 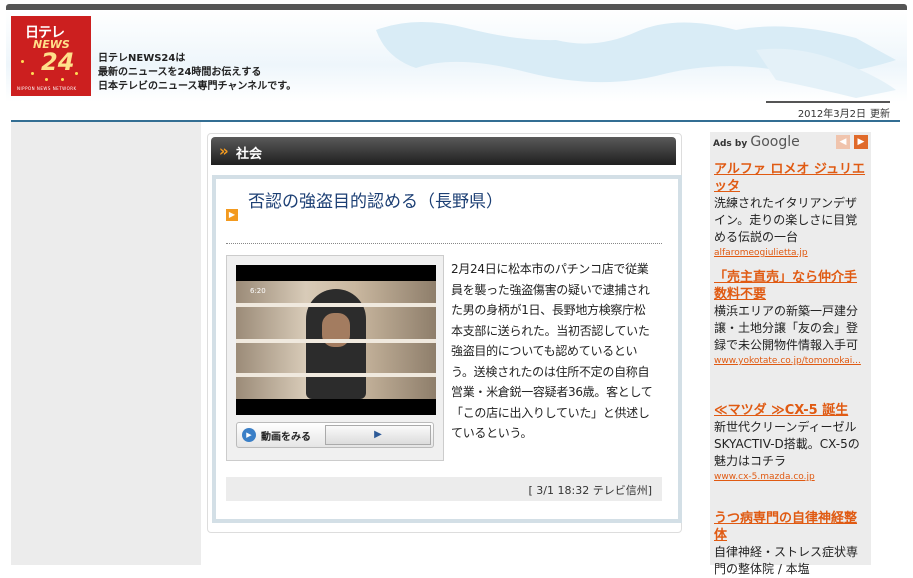 What do you see at coordinates (791, 286) in the screenshot?
I see `ad-title: 「売主直売」なら仲介手数料不要` at bounding box center [791, 286].